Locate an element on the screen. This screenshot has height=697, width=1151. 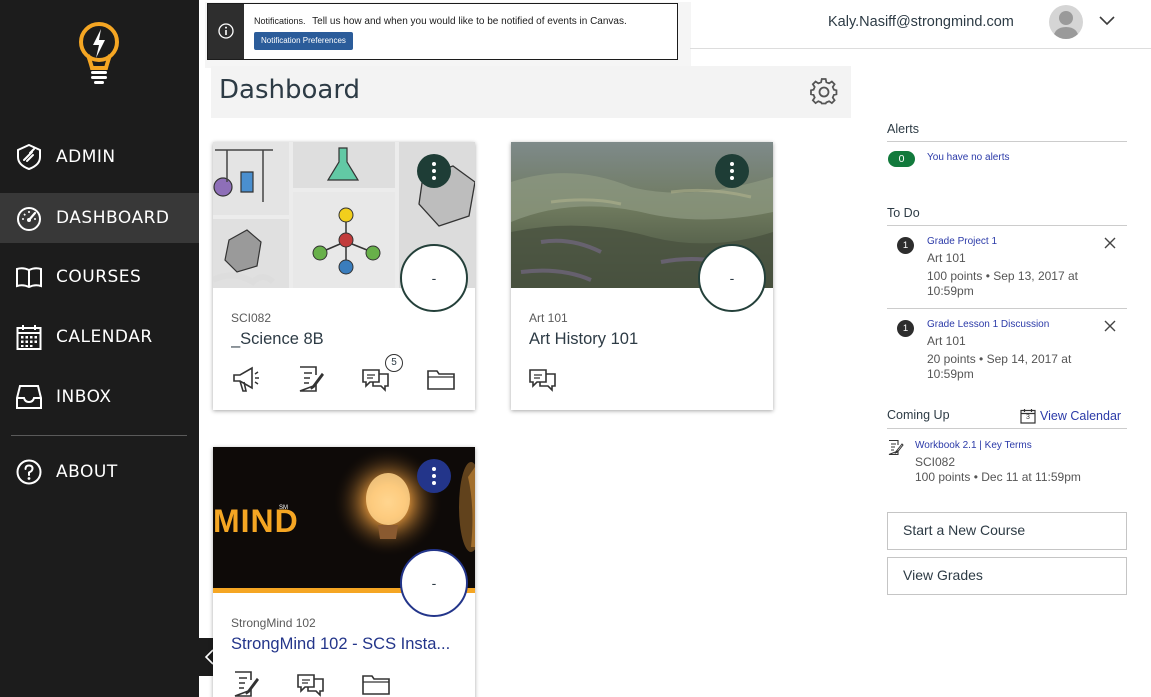
speedometer-icon is located at coordinates (29, 219).